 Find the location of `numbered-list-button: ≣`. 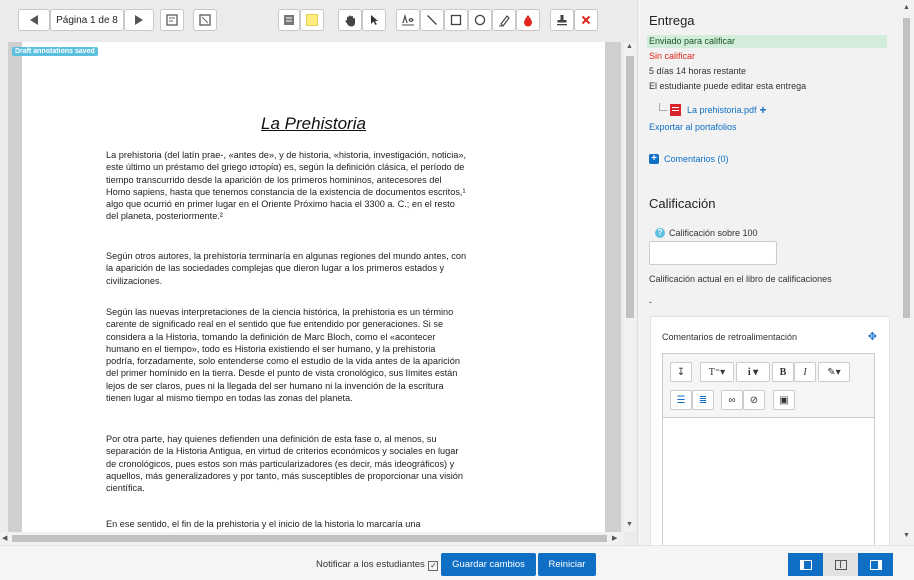

numbered-list-button: ≣ is located at coordinates (703, 400).